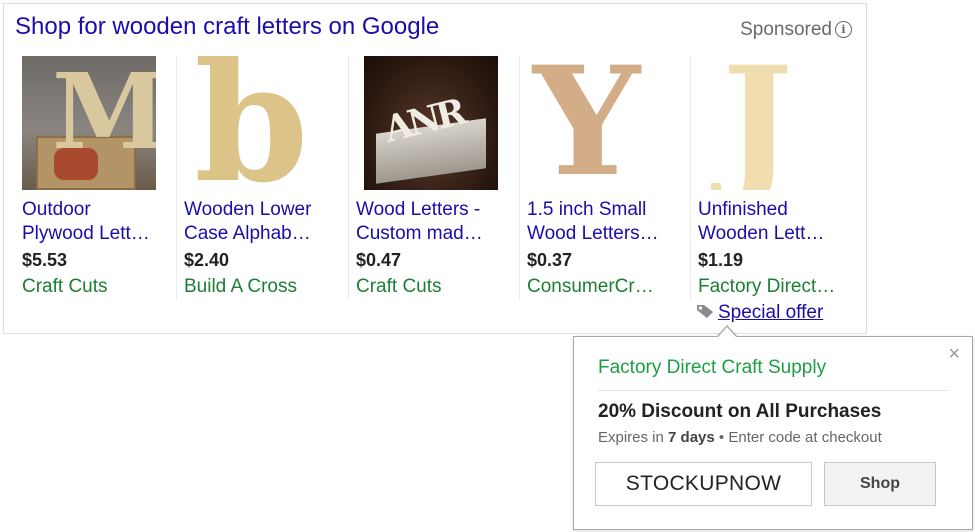 This screenshot has height=532, width=975. What do you see at coordinates (880, 484) in the screenshot?
I see `shop-button: Shop` at bounding box center [880, 484].